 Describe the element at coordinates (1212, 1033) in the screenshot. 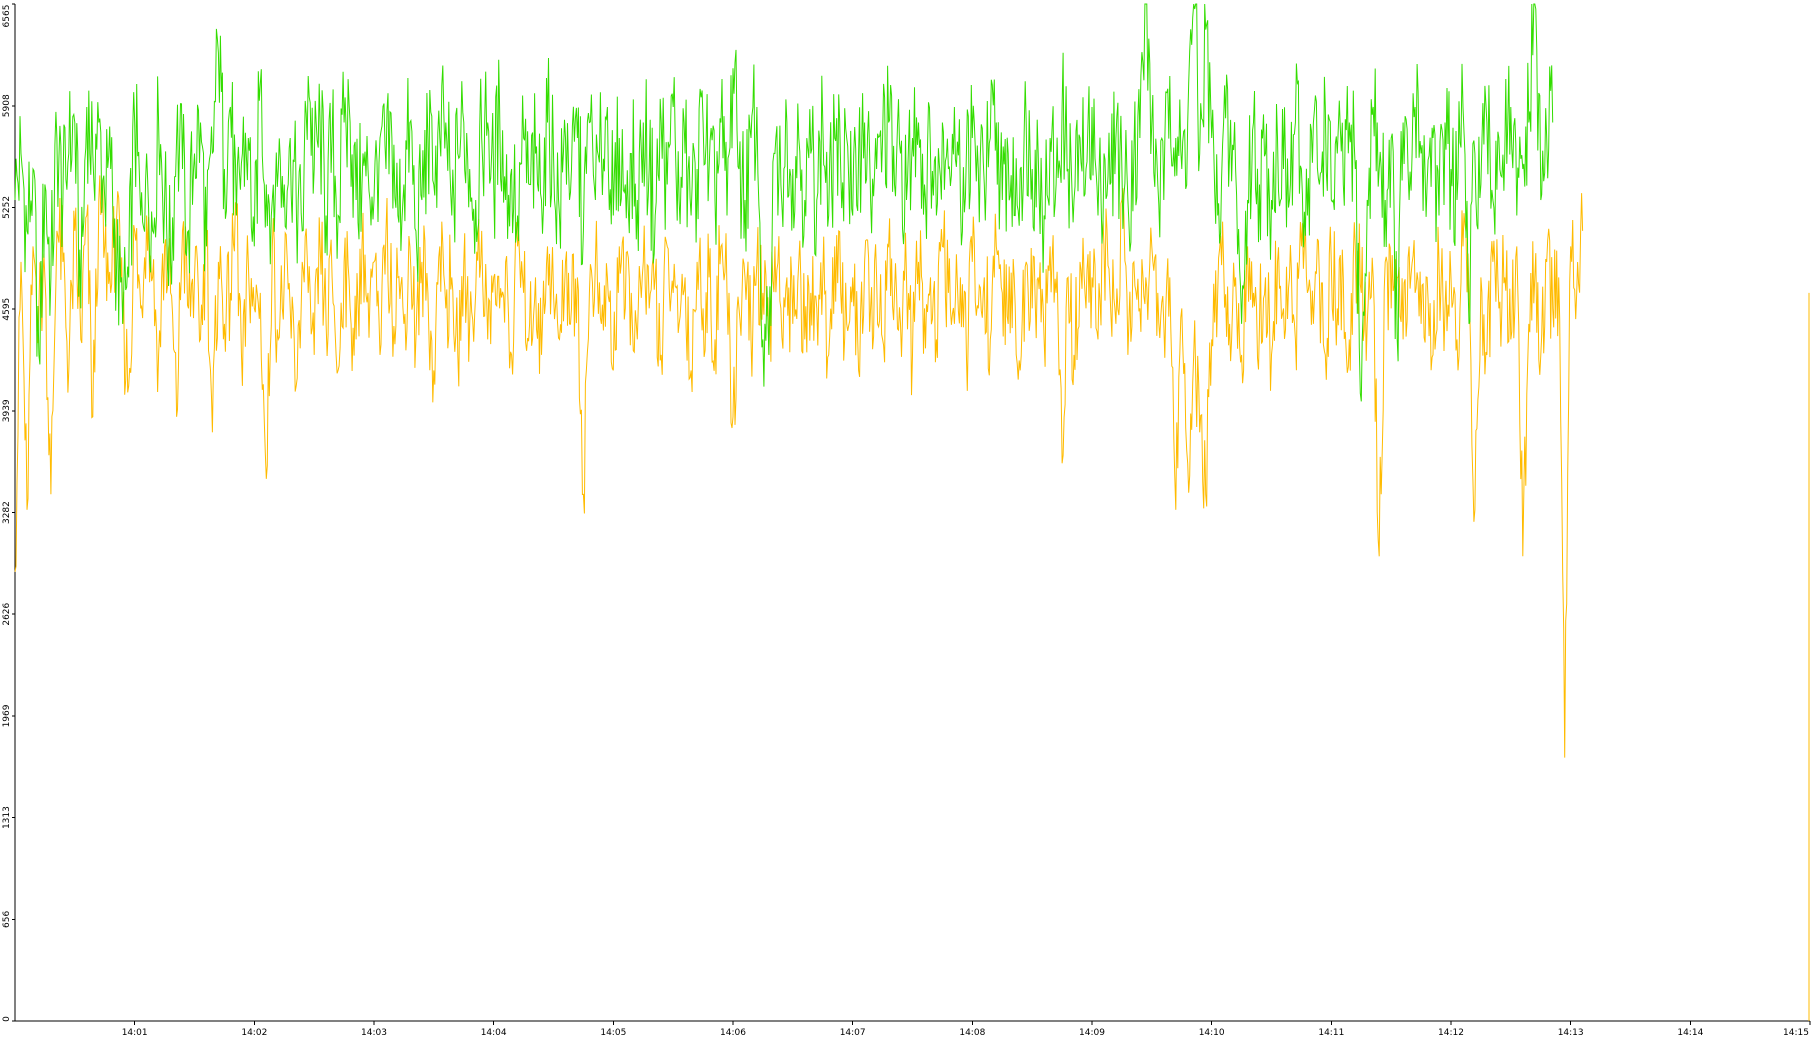

I see `x-tick-label: 14:10` at that location.